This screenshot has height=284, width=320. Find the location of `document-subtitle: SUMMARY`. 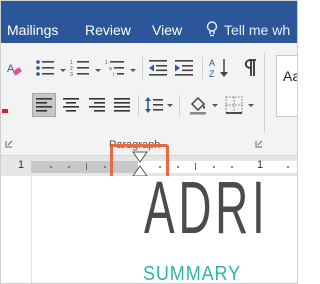

document-subtitle: SUMMARY is located at coordinates (192, 273).